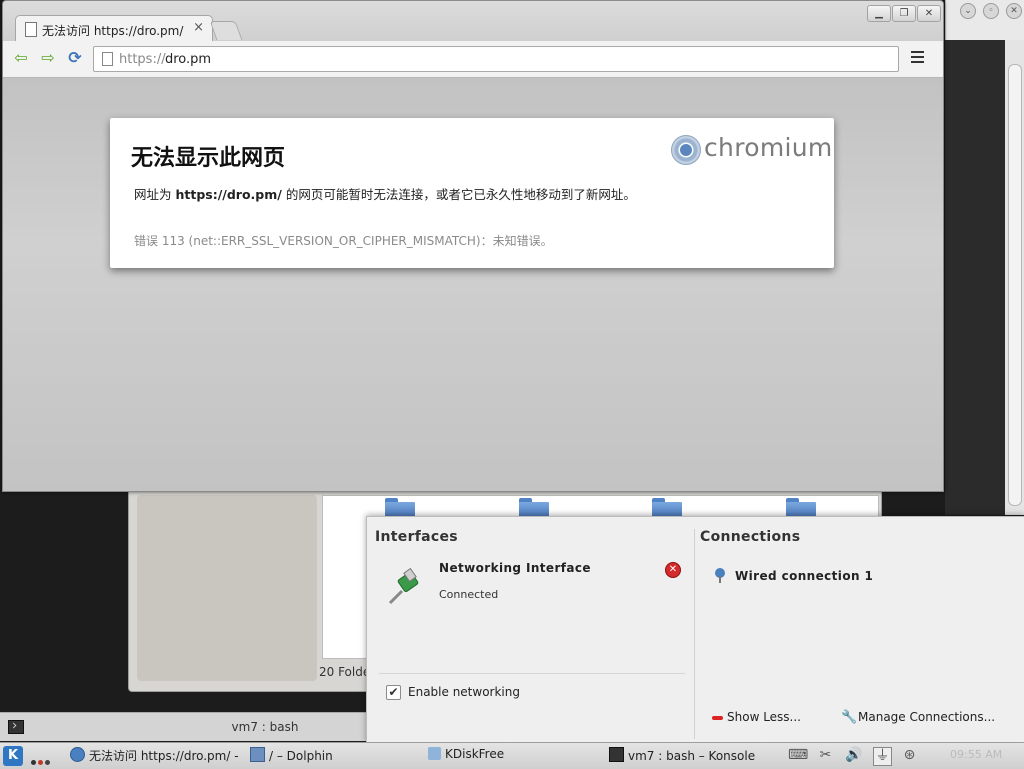 This screenshot has width=1024, height=769. I want to click on disconnect-icon: ✕, so click(673, 570).